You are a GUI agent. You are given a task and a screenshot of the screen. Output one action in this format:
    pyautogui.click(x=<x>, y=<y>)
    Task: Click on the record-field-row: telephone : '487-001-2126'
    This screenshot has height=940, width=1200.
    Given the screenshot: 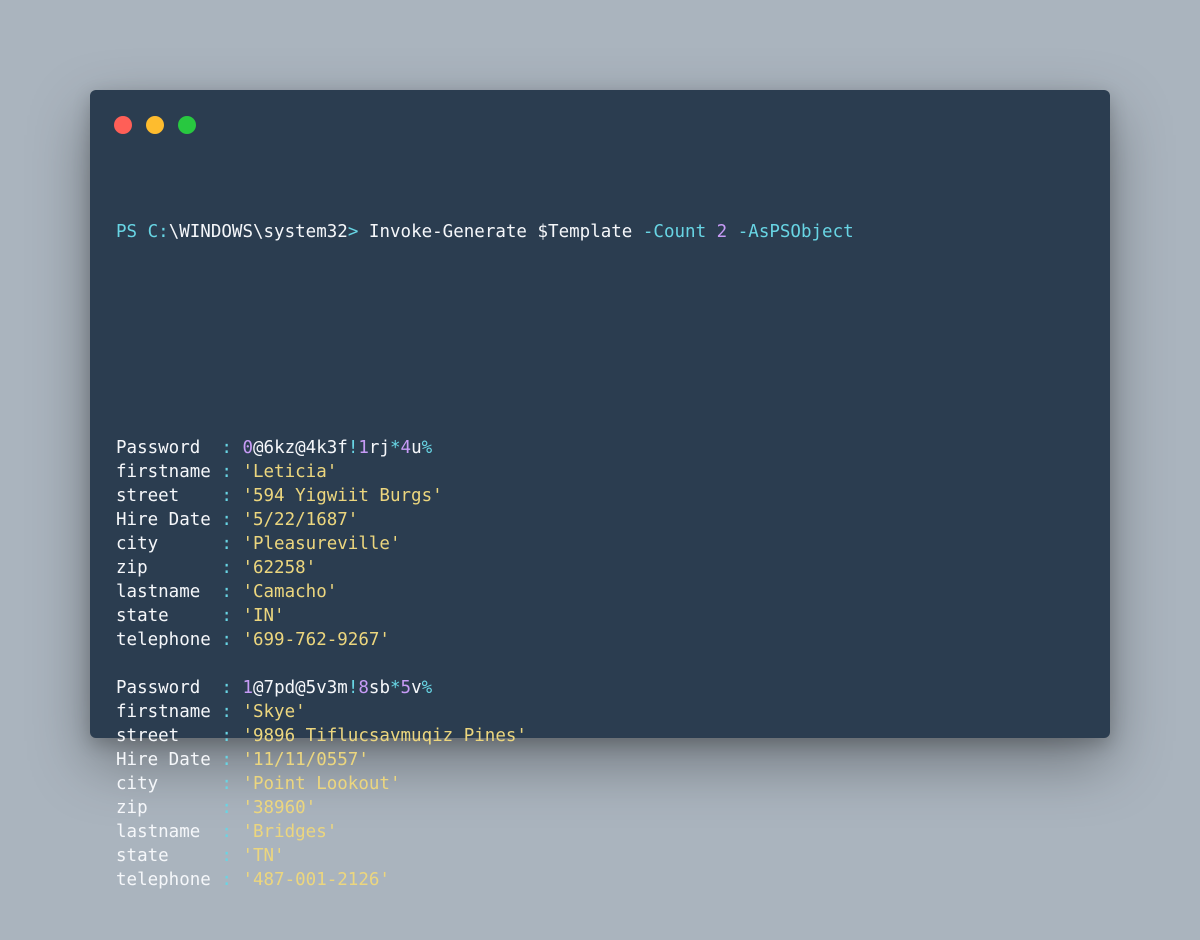 What is the action you would take?
    pyautogui.click(x=603, y=880)
    